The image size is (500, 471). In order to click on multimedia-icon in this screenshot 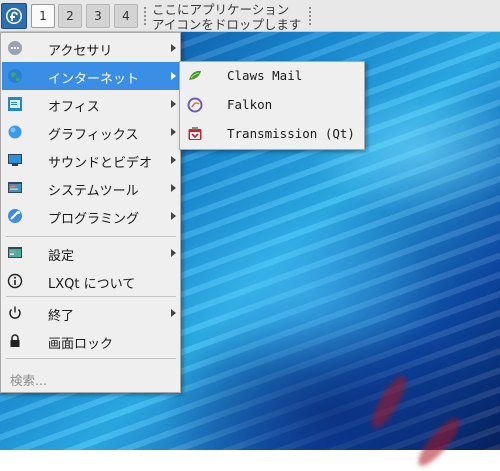, I will do `click(15, 160)`.